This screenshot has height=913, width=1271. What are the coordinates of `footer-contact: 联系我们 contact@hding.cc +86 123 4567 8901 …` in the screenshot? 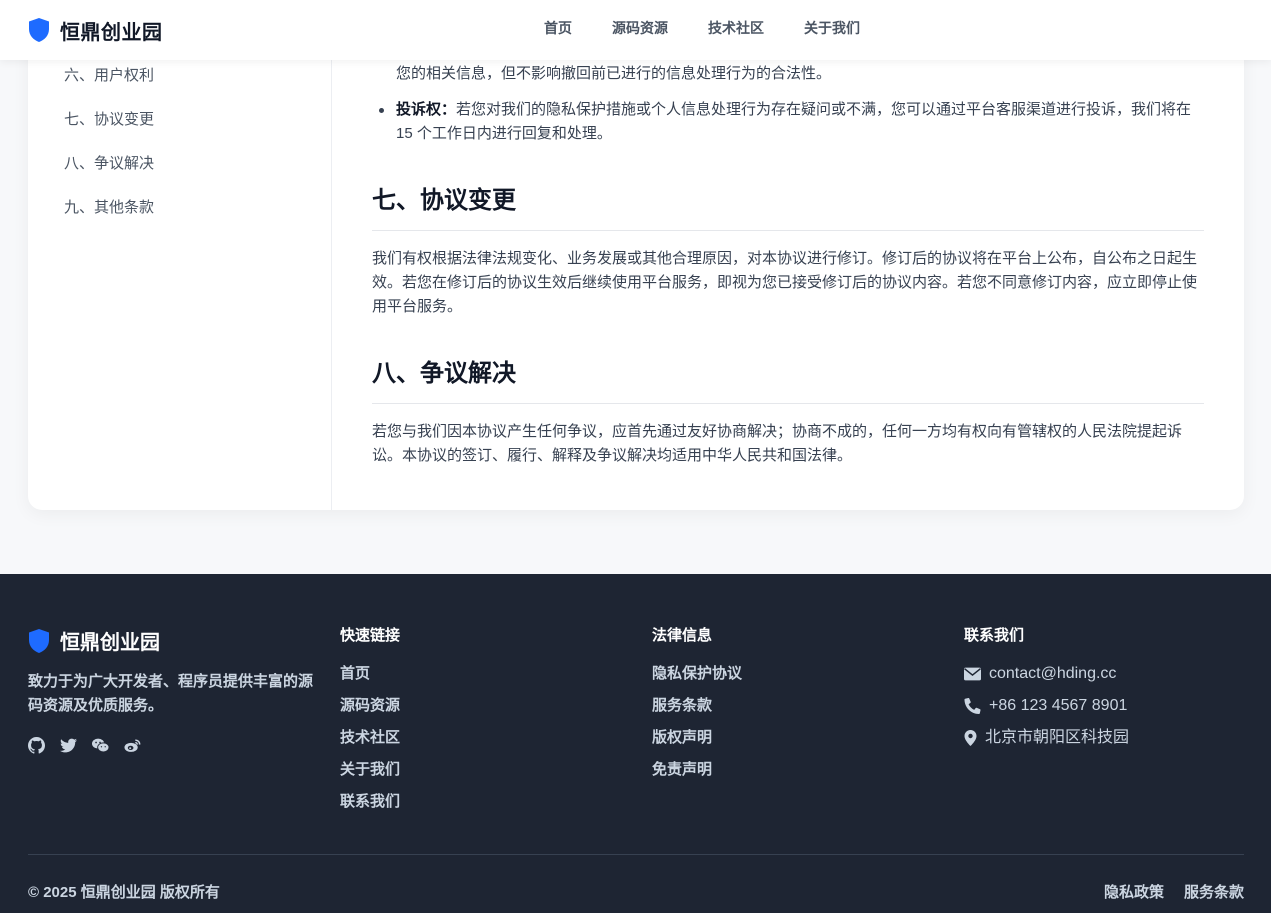 It's located at (1046, 693).